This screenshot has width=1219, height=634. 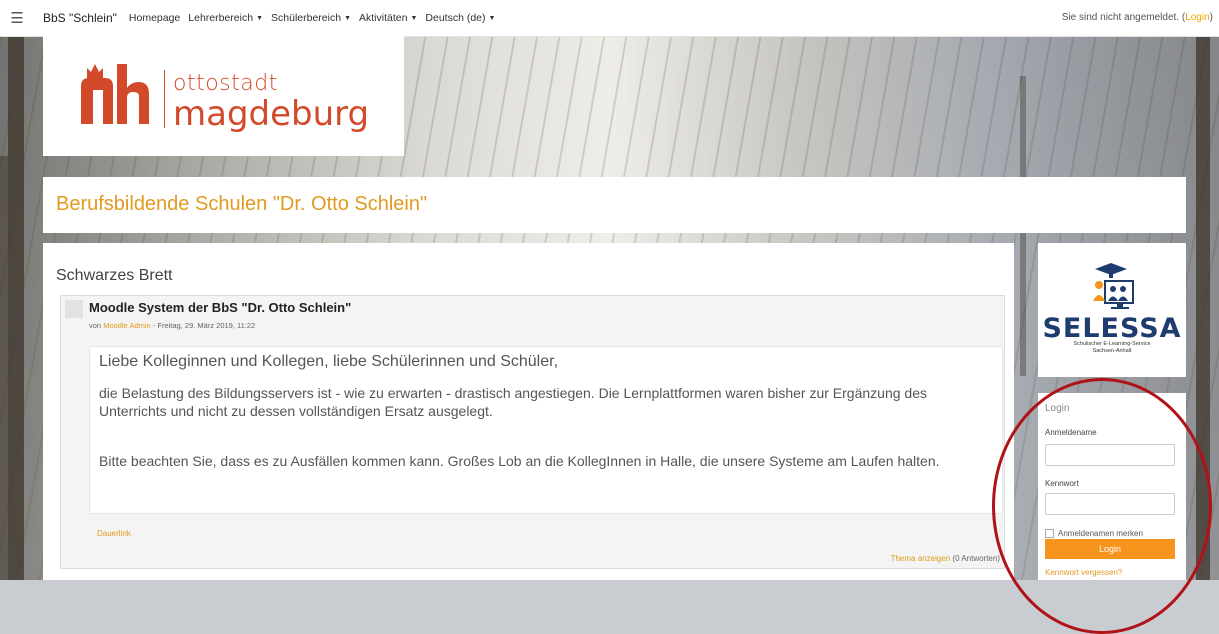 What do you see at coordinates (1197, 17) in the screenshot?
I see `nav-login-link: Login` at bounding box center [1197, 17].